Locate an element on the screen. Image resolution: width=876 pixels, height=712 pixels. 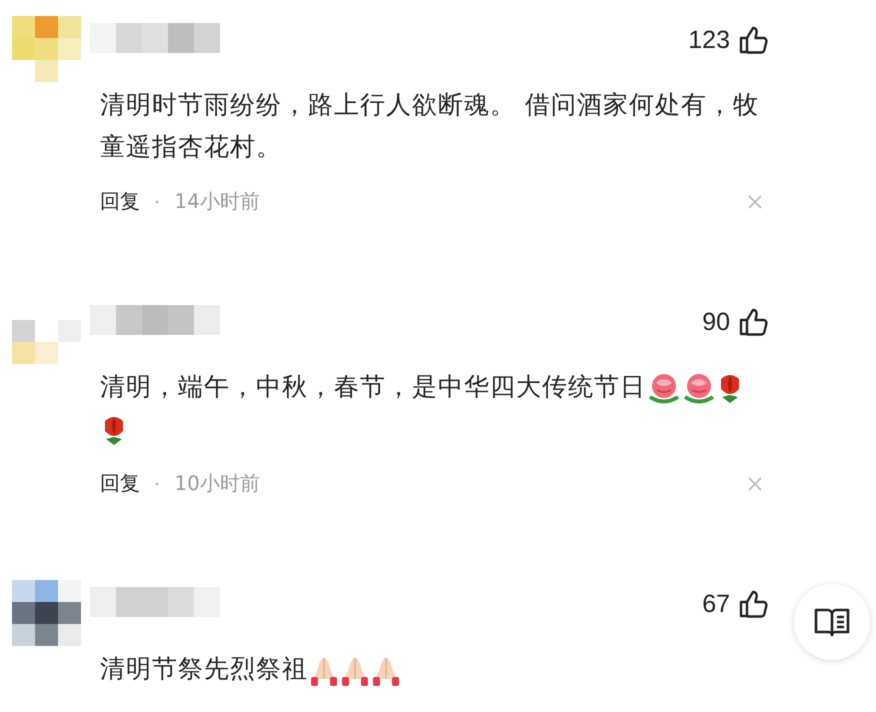
like-count: 67 is located at coordinates (716, 604).